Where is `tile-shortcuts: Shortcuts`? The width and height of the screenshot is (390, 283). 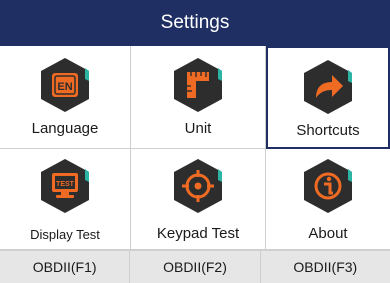
tile-shortcuts: Shortcuts is located at coordinates (328, 97).